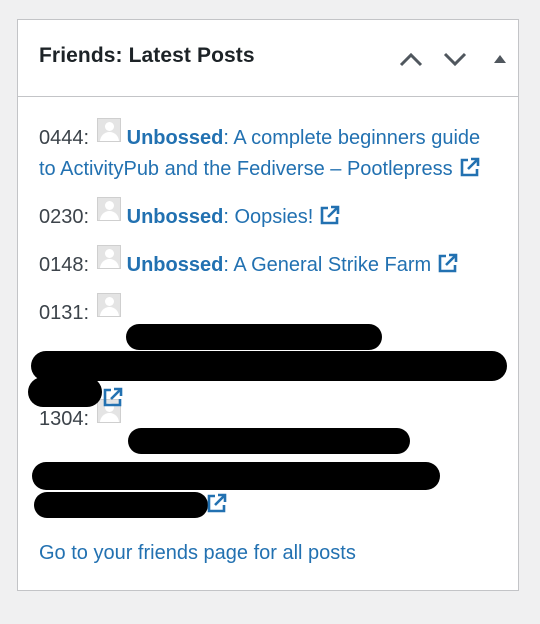  I want to click on post-time: 0444:, so click(64, 138).